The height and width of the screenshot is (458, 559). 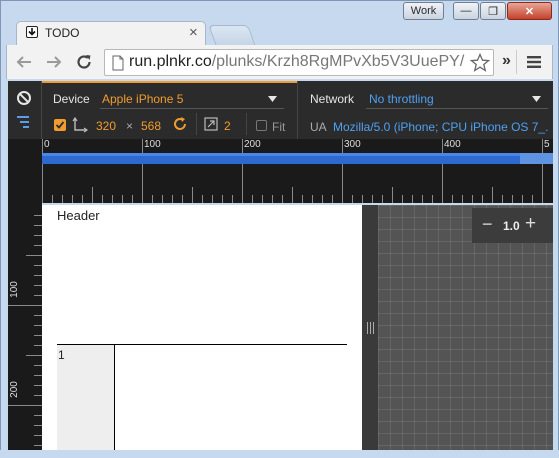 What do you see at coordinates (193, 32) in the screenshot?
I see `tab-close-icon: ×` at bounding box center [193, 32].